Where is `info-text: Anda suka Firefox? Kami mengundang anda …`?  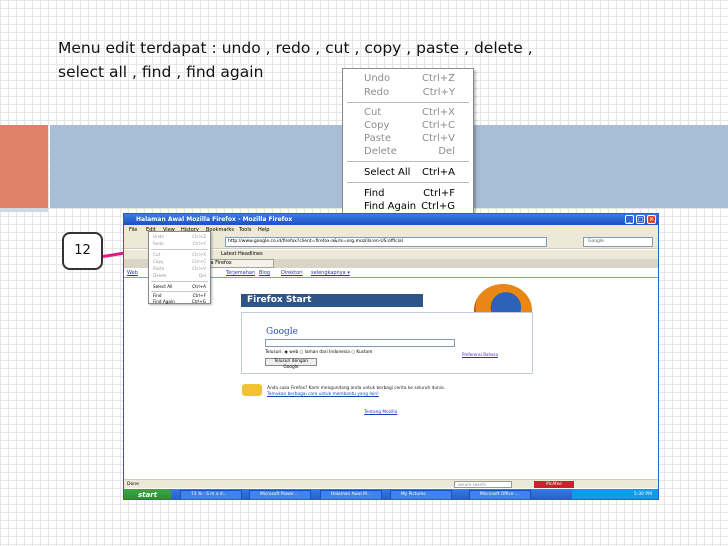
info-text: Anda suka Firefox? Kami mengundang anda … is located at coordinates (356, 388).